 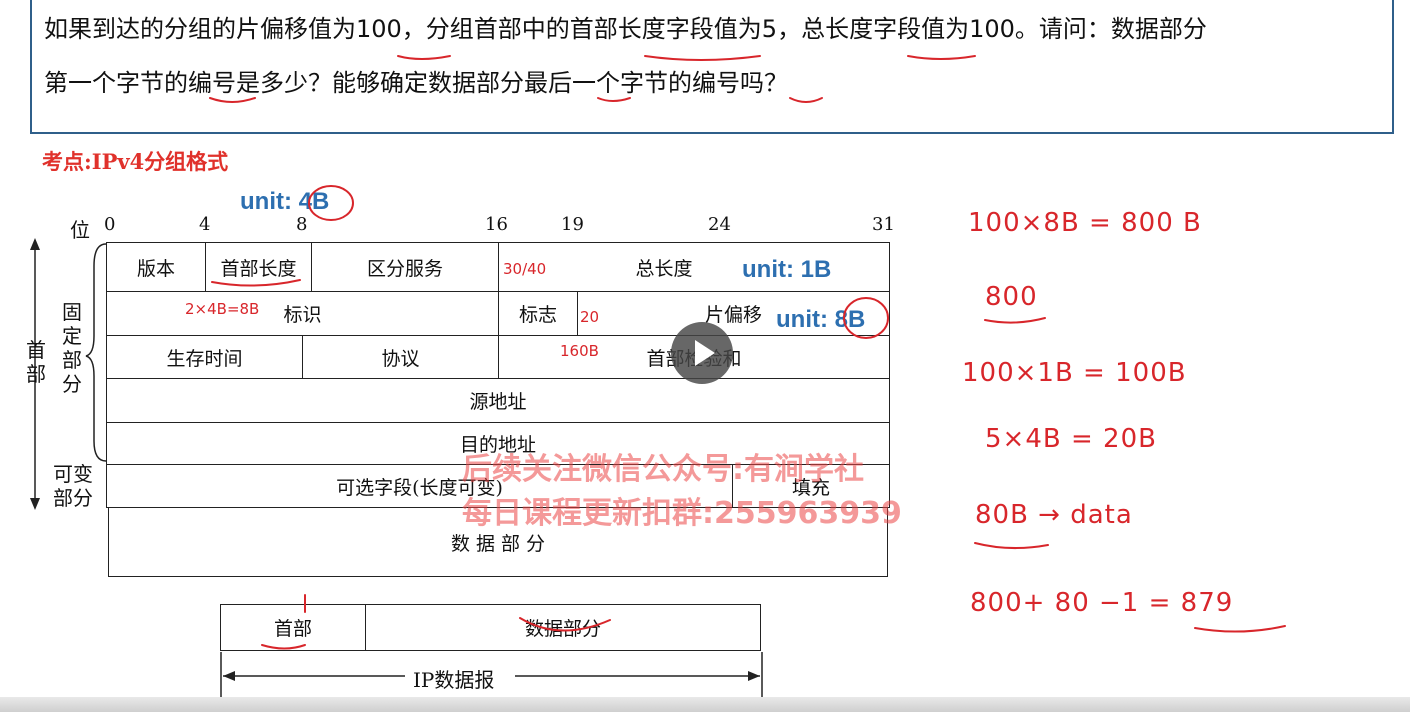 I want to click on calc-line-2: 800, so click(x=1011, y=297).